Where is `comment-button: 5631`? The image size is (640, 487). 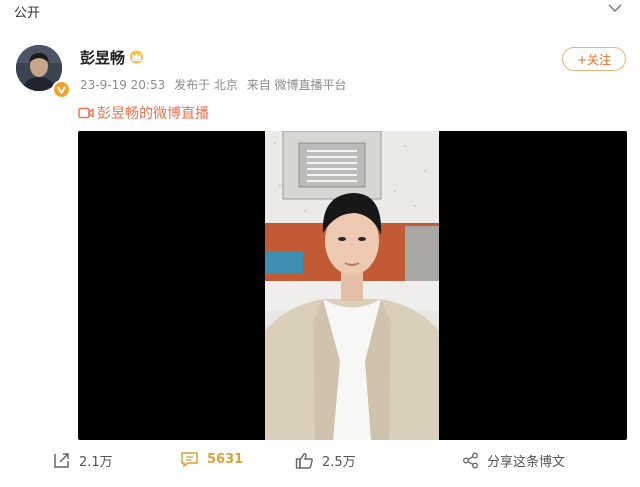
comment-button: 5631 is located at coordinates (211, 459).